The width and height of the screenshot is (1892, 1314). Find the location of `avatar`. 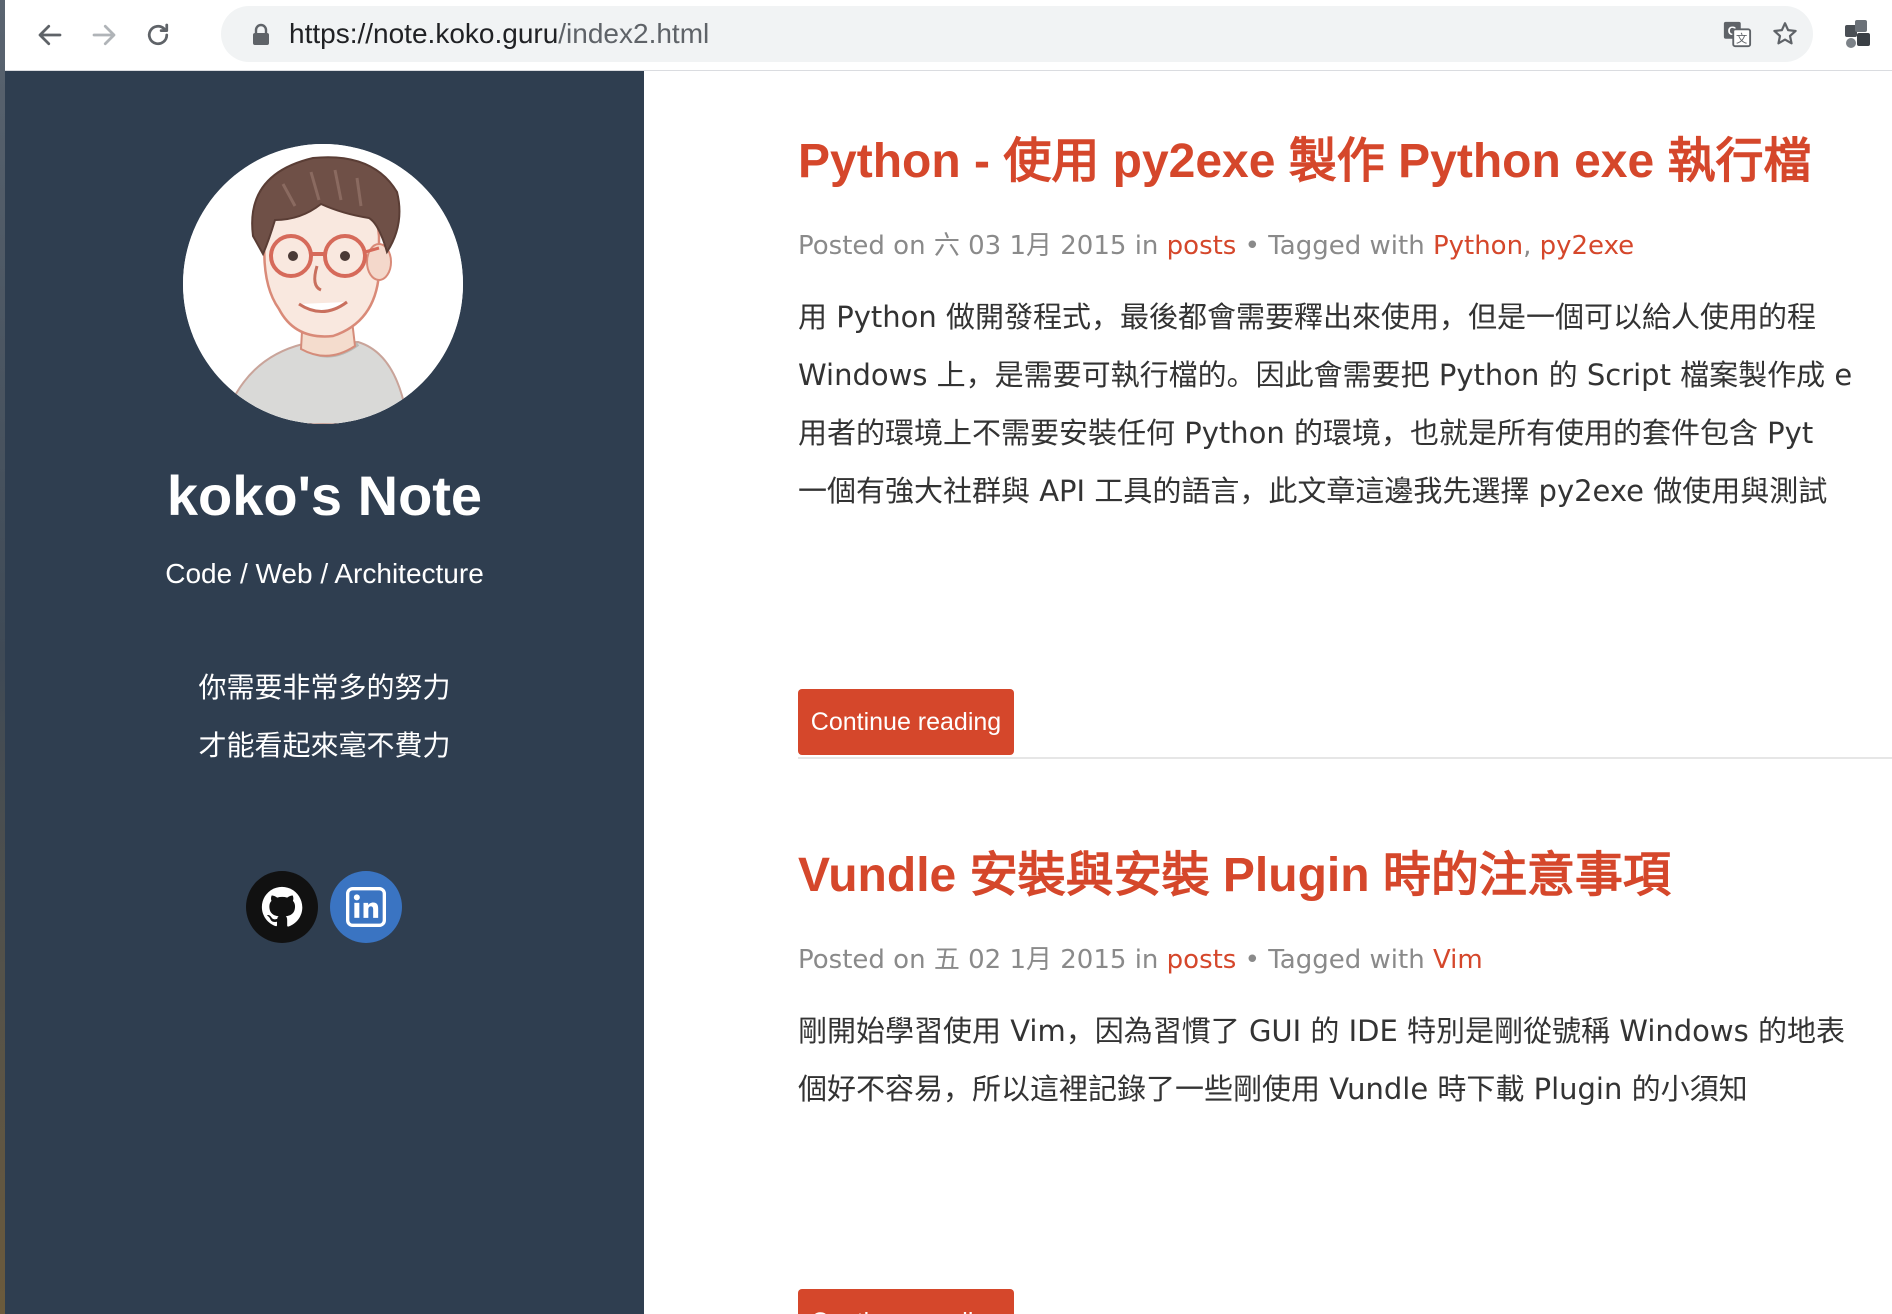

avatar is located at coordinates (323, 284).